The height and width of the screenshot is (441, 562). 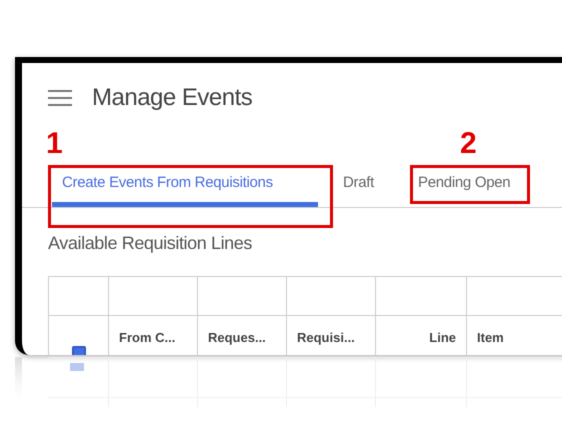 I want to click on page-title: Manage Events, so click(x=172, y=98).